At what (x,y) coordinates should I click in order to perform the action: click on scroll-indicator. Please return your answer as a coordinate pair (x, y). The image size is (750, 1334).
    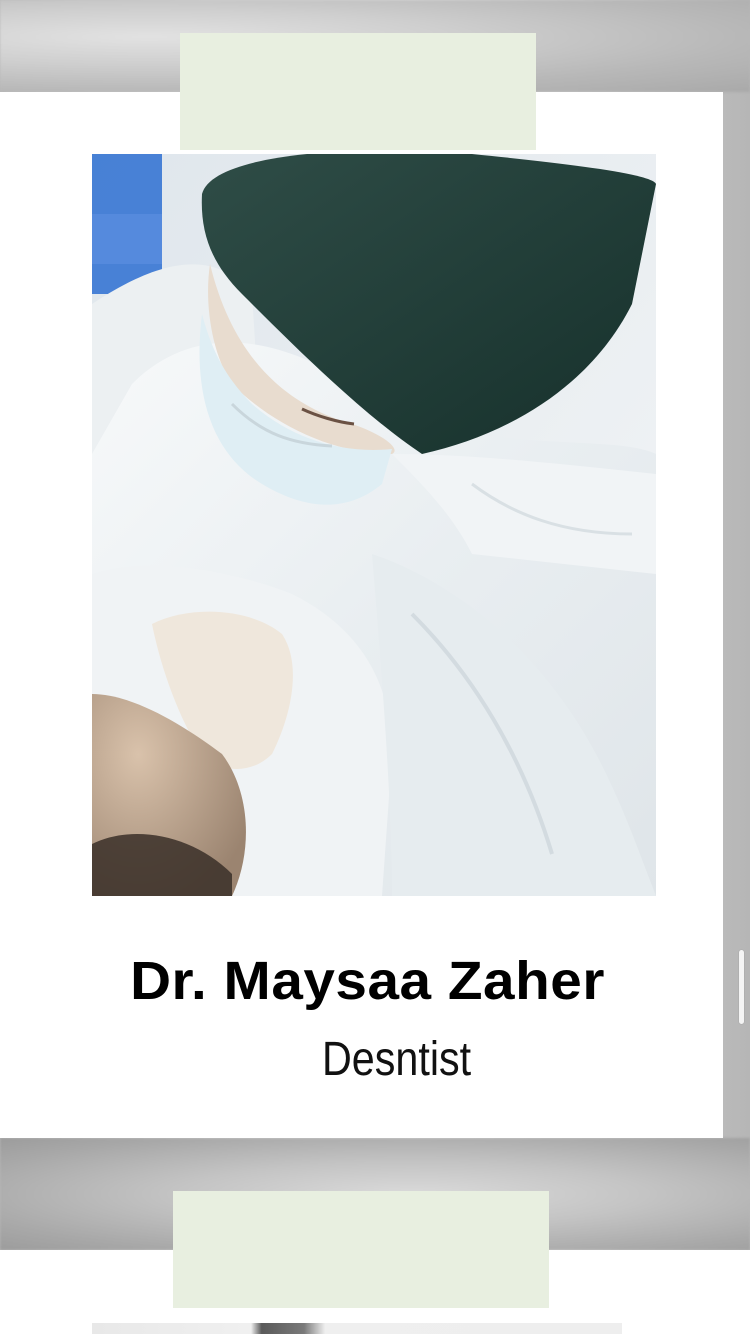
    Looking at the image, I should click on (741, 987).